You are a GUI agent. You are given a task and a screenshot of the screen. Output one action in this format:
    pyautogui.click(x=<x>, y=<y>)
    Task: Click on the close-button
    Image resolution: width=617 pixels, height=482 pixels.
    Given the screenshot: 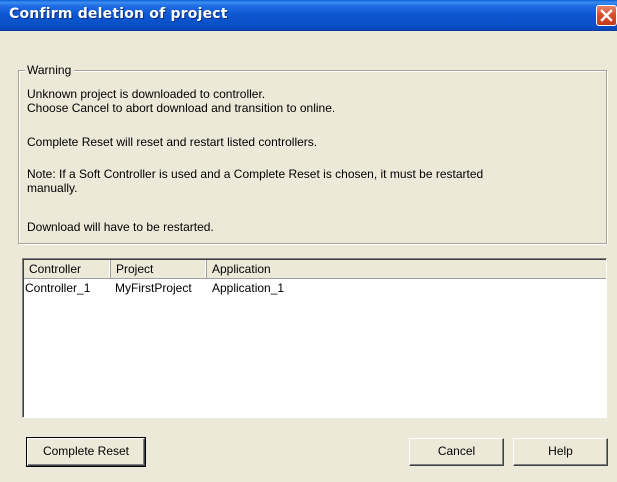 What is the action you would take?
    pyautogui.click(x=606, y=15)
    